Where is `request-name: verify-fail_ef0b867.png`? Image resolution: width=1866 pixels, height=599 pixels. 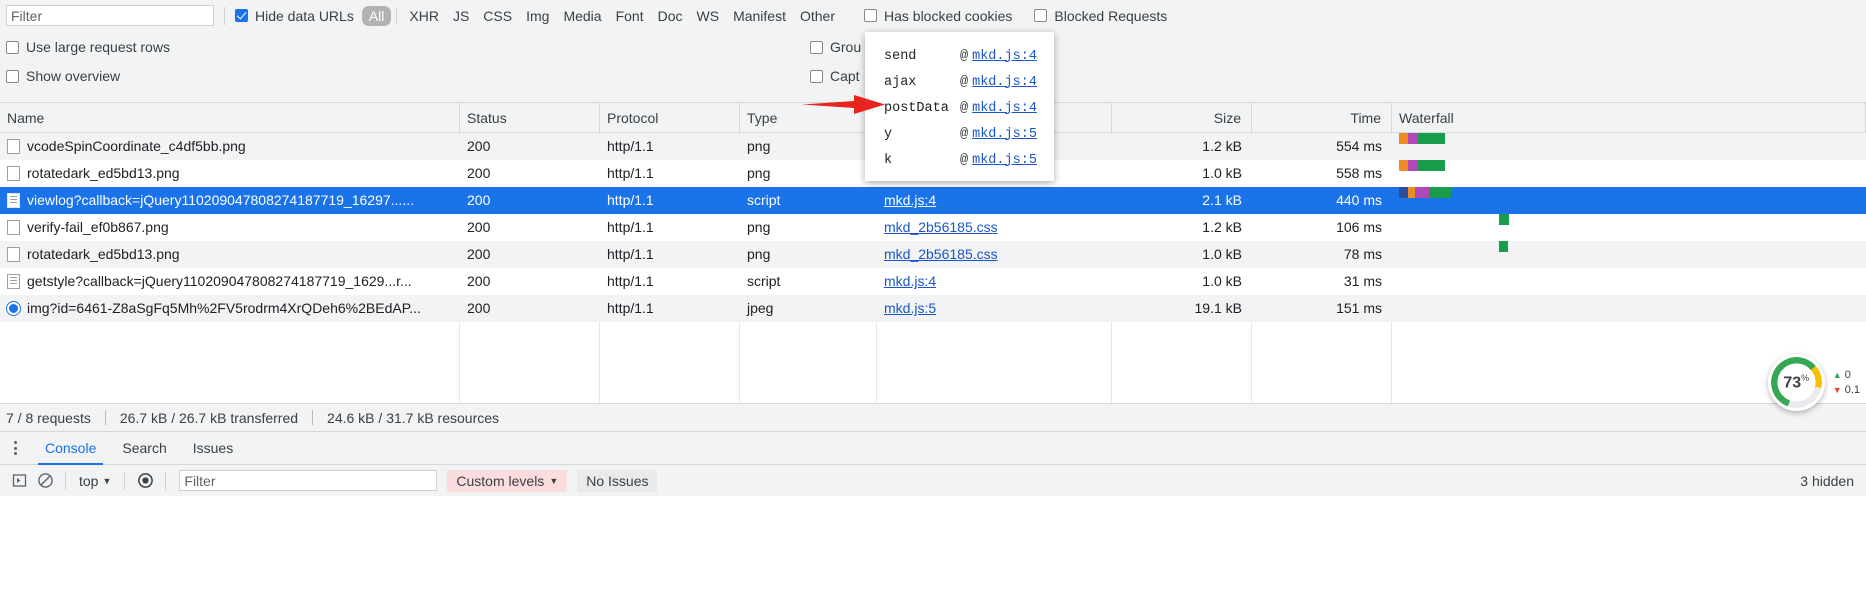
request-name: verify-fail_ef0b867.png is located at coordinates (98, 227).